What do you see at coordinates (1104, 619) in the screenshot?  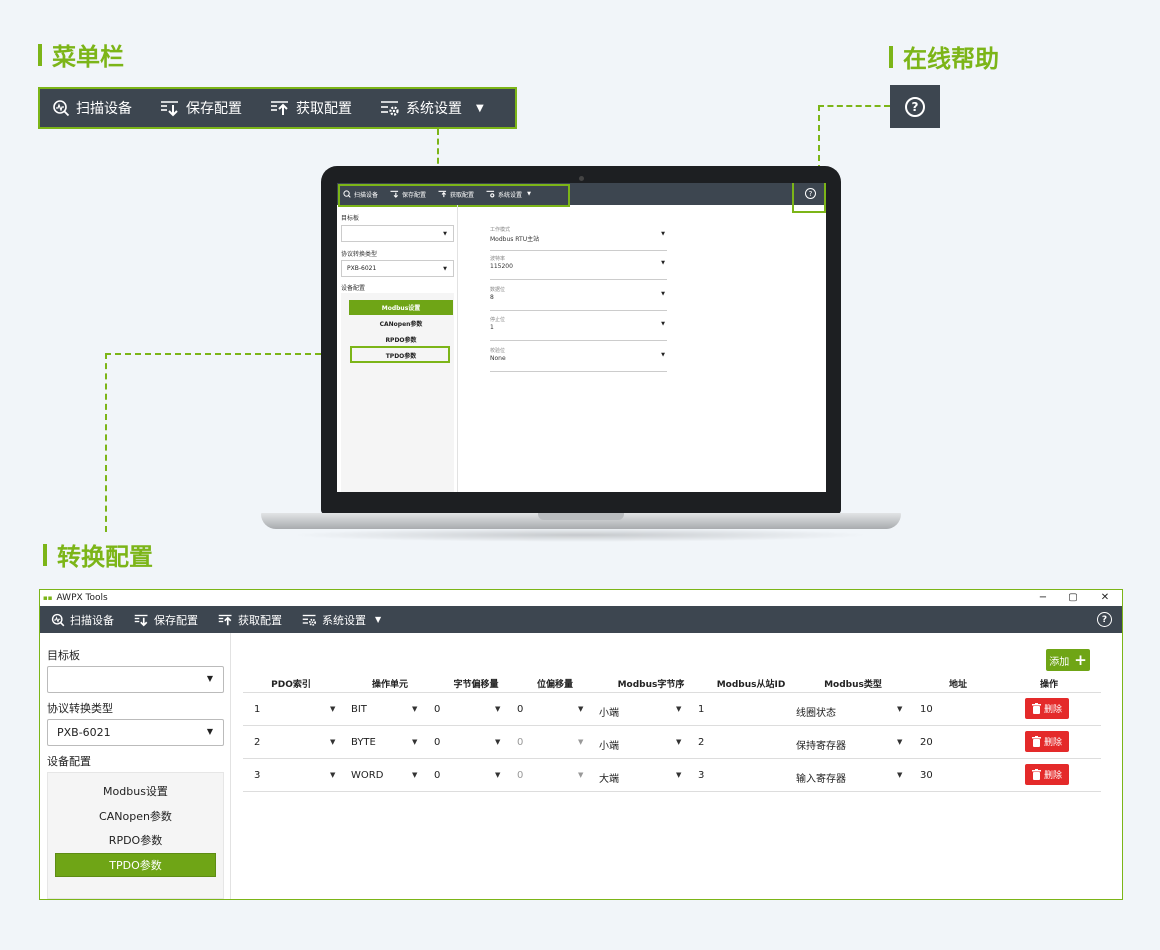 I see `help-button: ?` at bounding box center [1104, 619].